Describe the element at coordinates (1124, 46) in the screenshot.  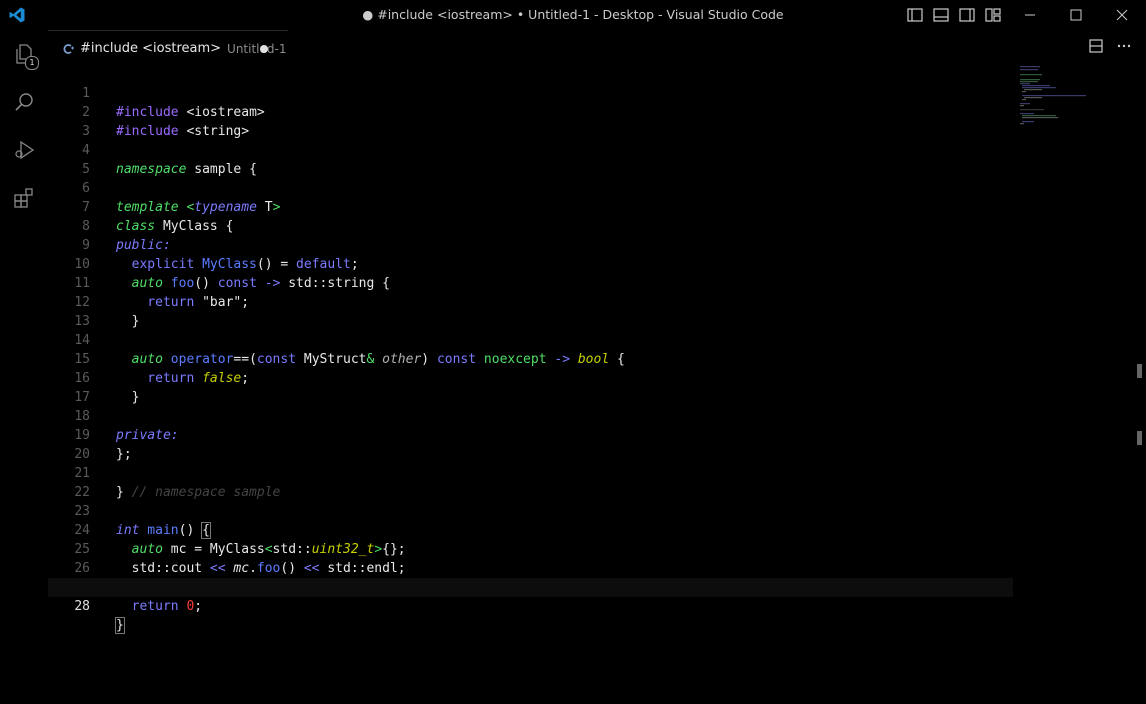
I see `more-actions-icon` at that location.